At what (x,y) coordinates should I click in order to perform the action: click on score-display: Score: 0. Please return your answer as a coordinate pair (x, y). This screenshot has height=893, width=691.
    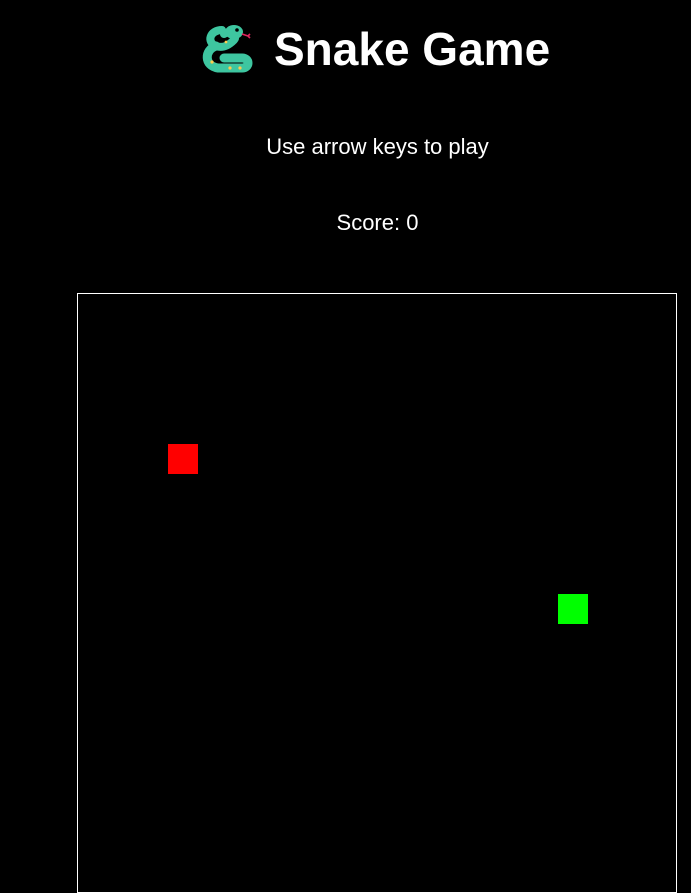
    Looking at the image, I should click on (345, 223).